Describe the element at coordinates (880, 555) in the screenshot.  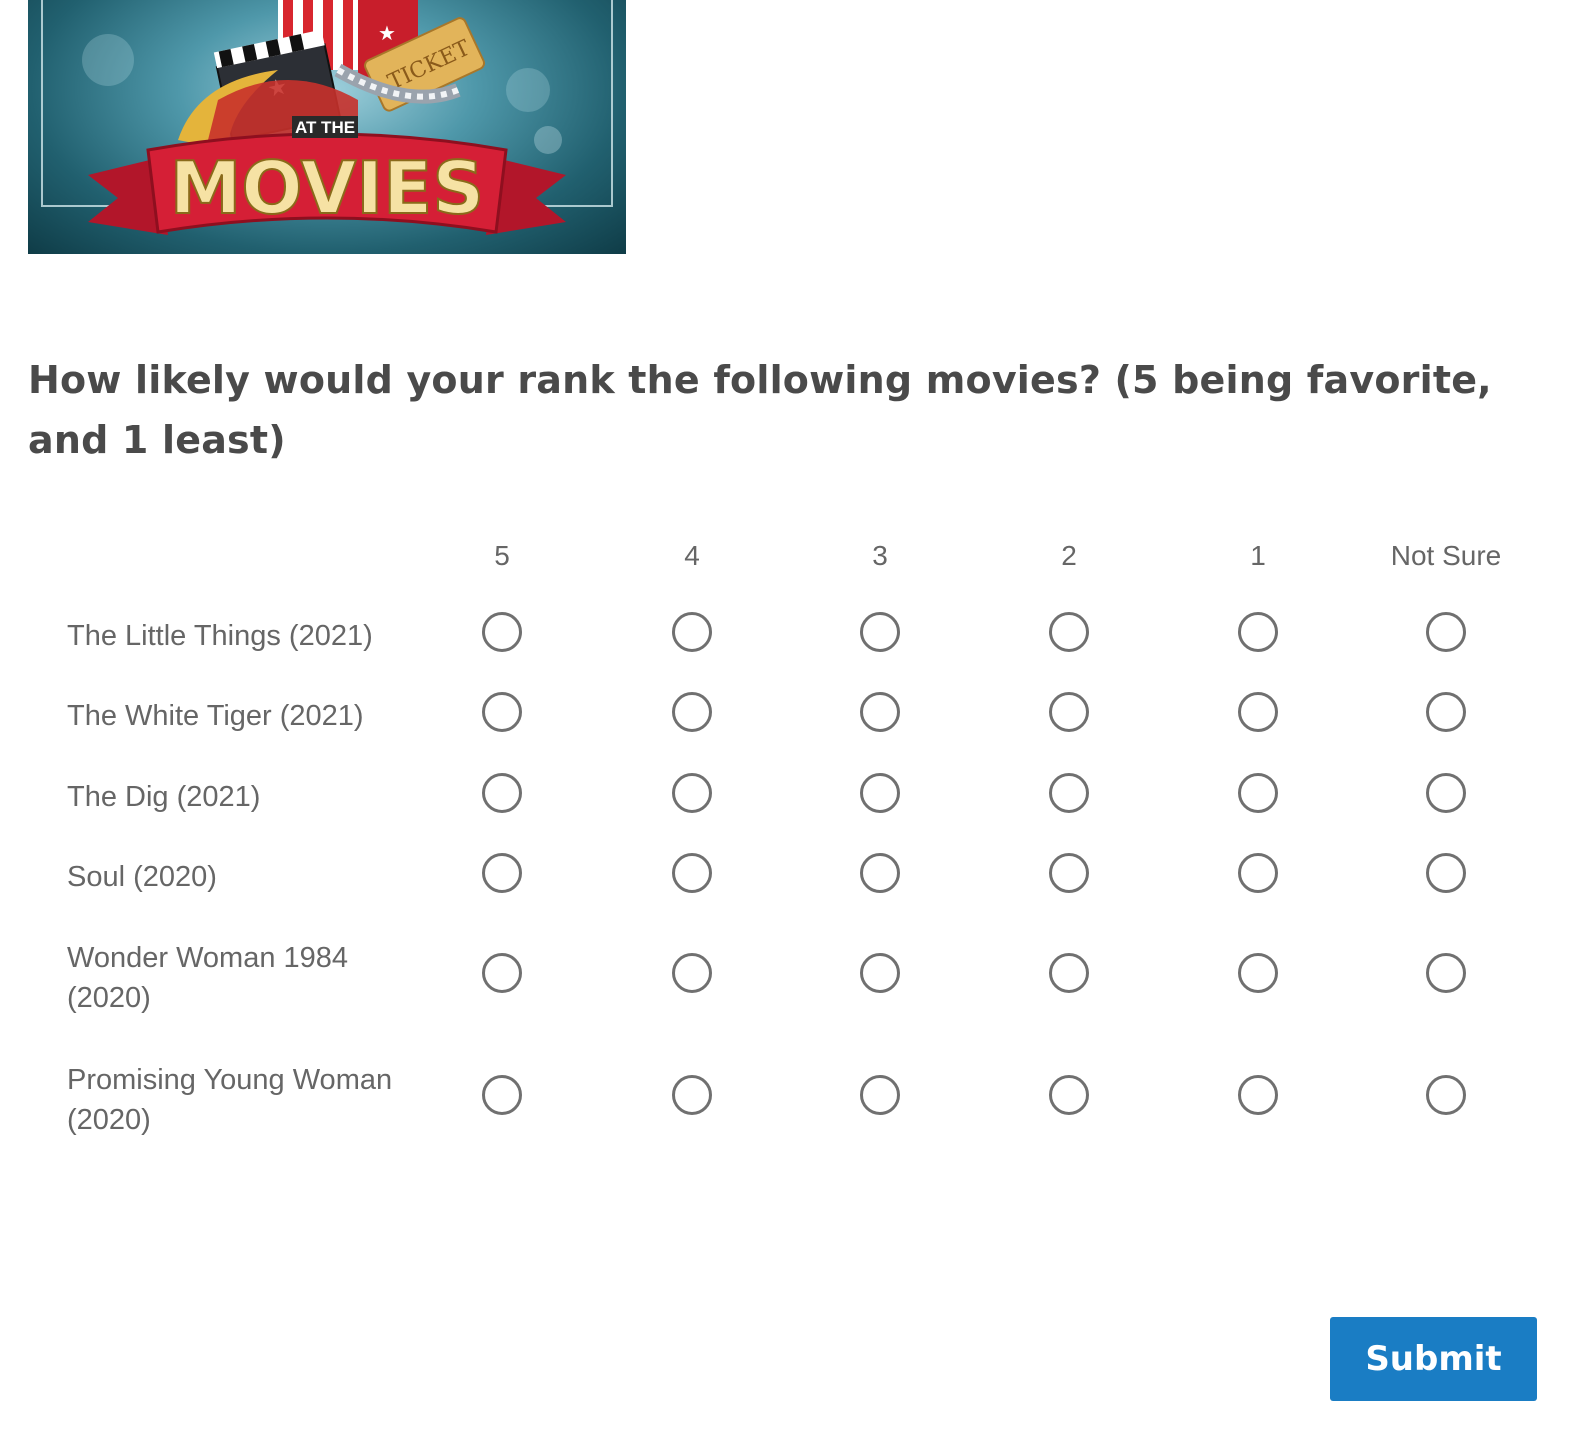
I see `column-header-3: 3` at that location.